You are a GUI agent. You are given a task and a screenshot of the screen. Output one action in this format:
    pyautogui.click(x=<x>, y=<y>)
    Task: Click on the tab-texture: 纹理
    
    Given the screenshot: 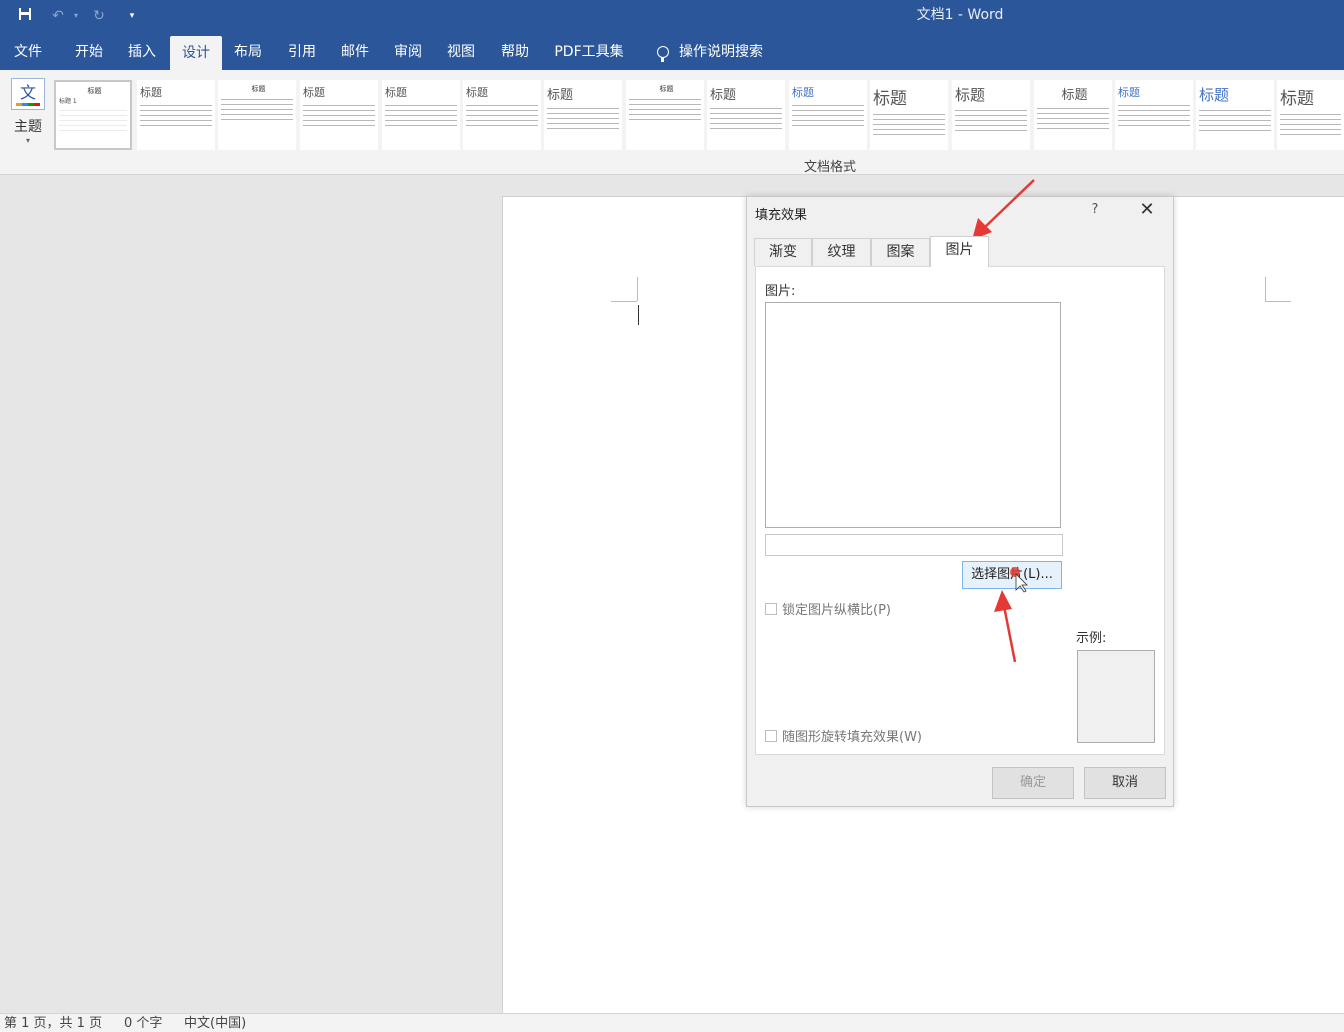 What is the action you would take?
    pyautogui.click(x=841, y=252)
    